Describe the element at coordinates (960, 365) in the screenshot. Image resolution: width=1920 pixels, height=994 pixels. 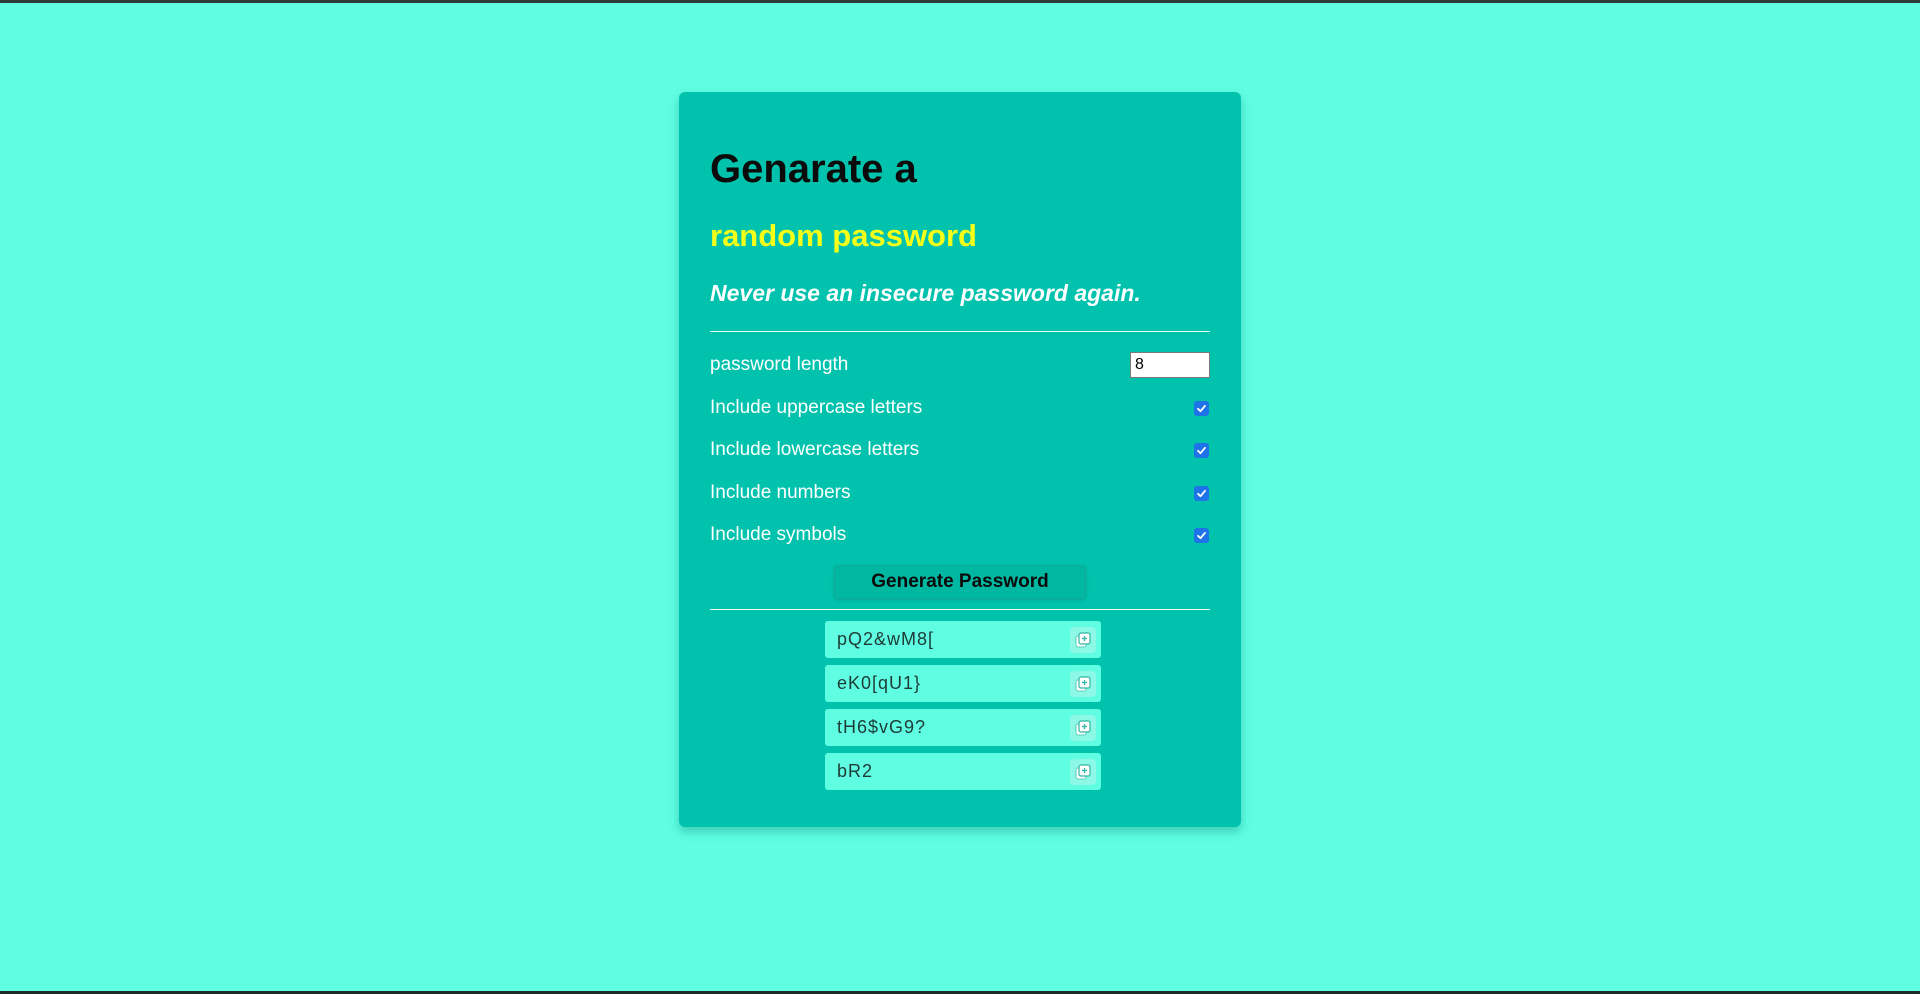
I see `password-length-row: password length` at that location.